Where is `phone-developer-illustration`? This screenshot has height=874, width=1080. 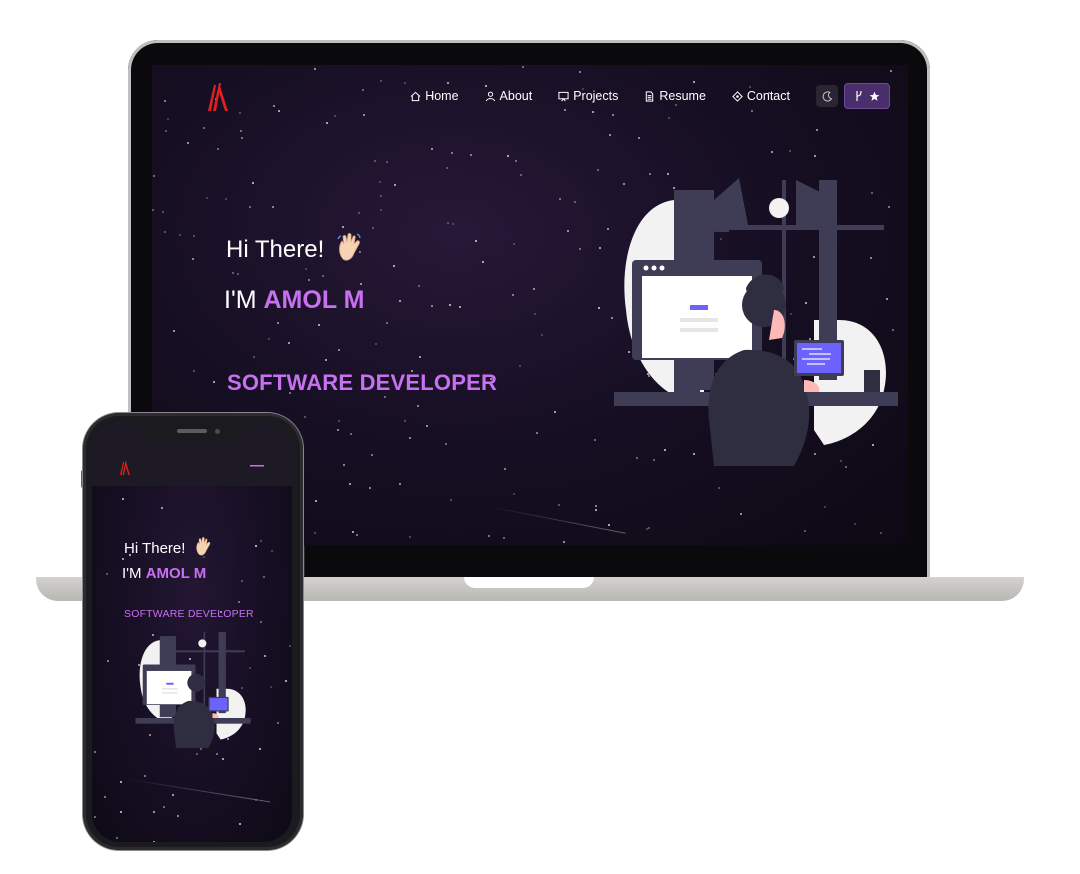 phone-developer-illustration is located at coordinates (193, 690).